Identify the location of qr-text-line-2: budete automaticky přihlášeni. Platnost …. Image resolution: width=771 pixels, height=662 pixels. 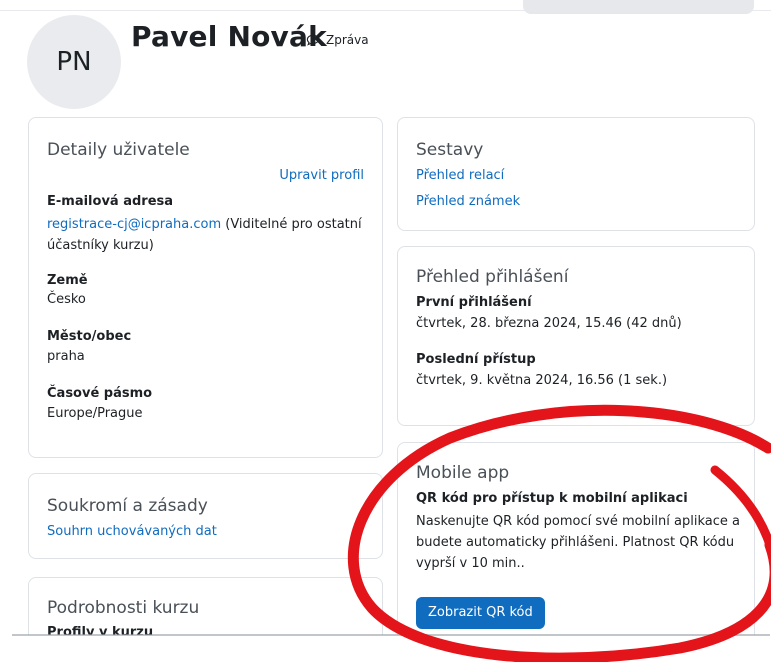
(575, 542).